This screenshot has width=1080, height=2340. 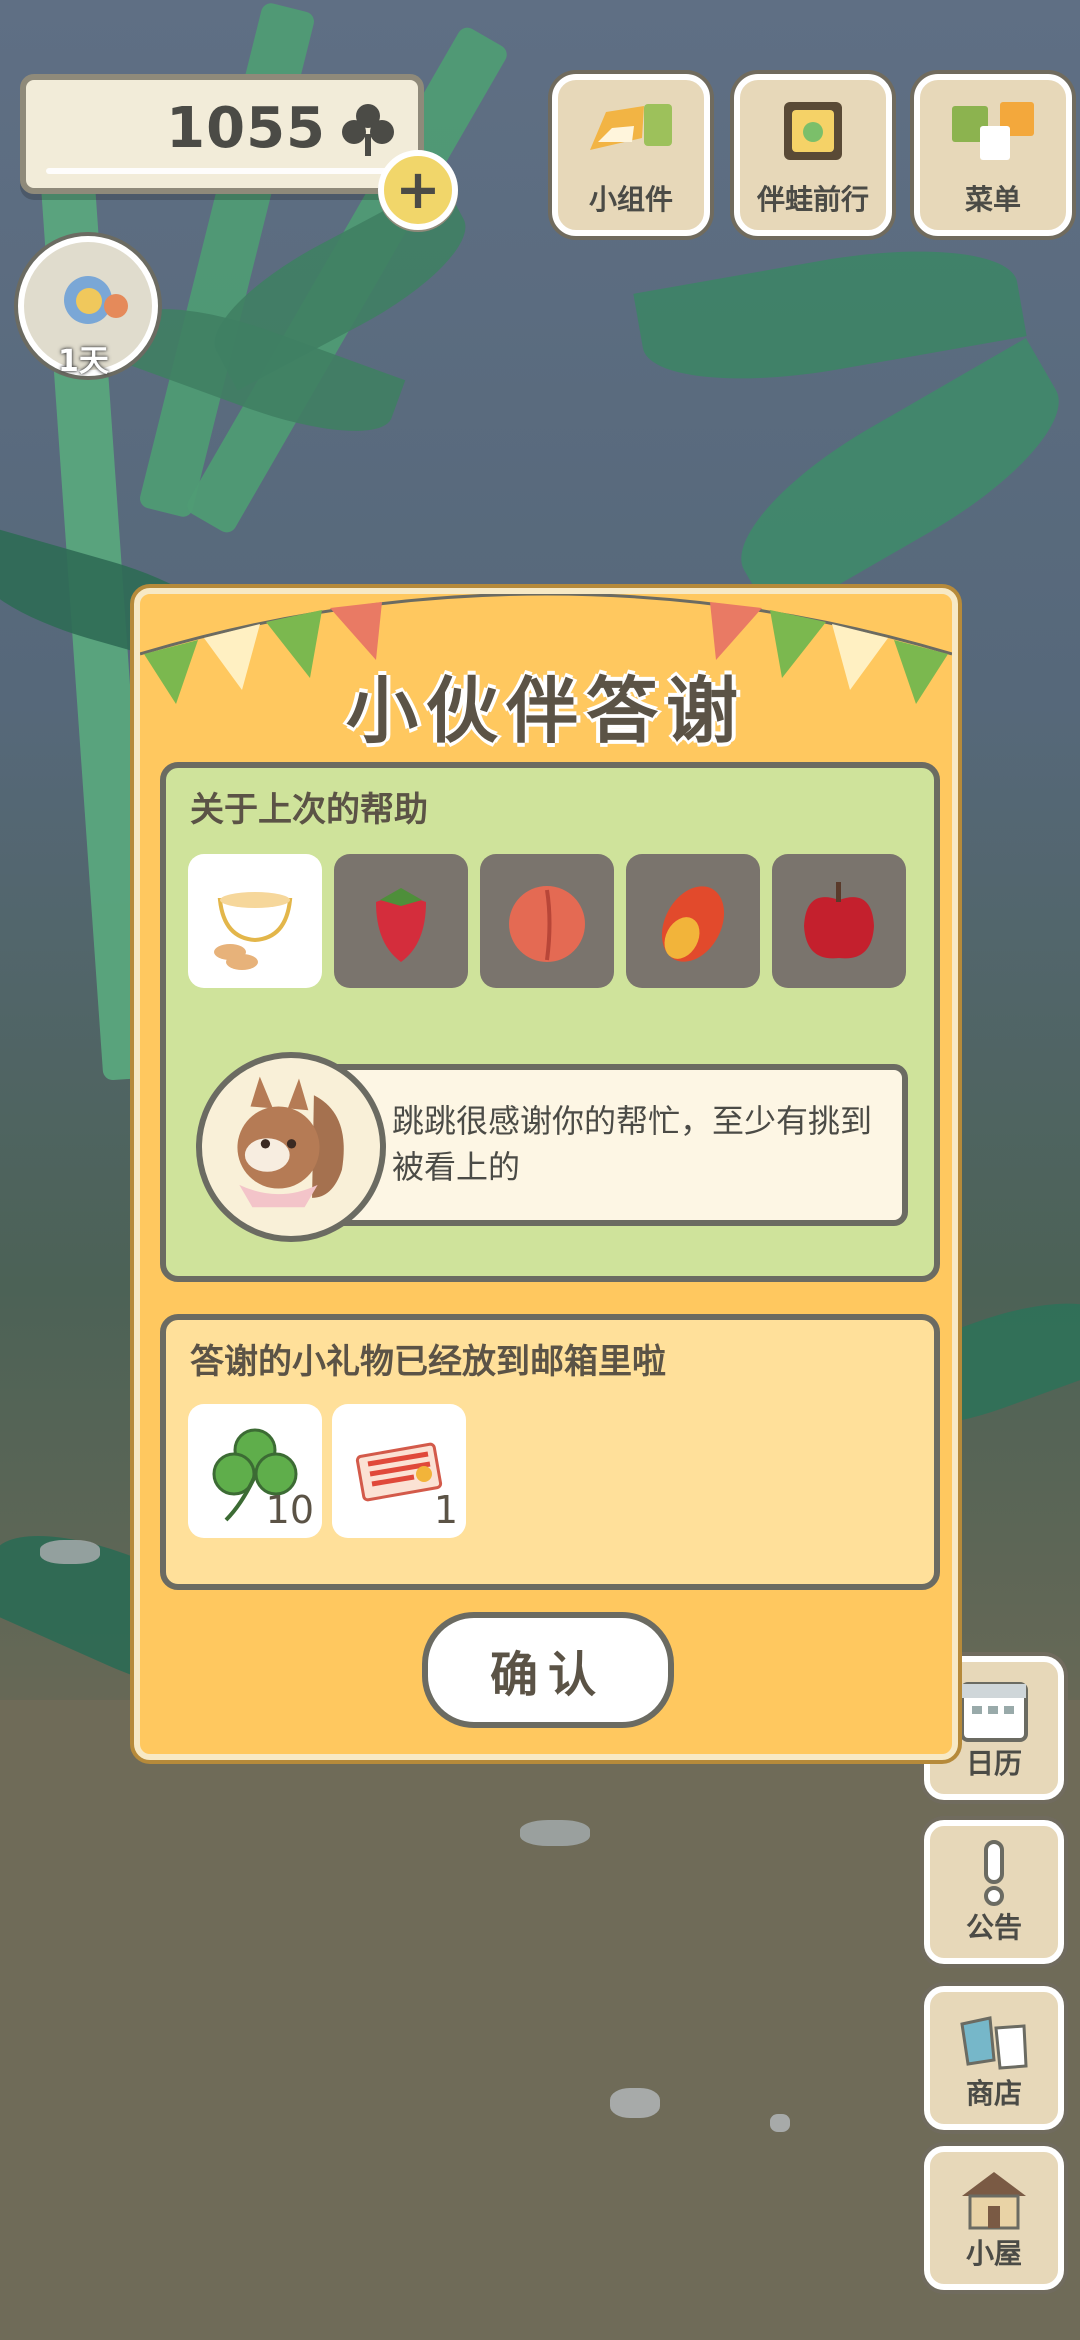 I want to click on squirrel-avatar-icon, so click(x=290, y=1142).